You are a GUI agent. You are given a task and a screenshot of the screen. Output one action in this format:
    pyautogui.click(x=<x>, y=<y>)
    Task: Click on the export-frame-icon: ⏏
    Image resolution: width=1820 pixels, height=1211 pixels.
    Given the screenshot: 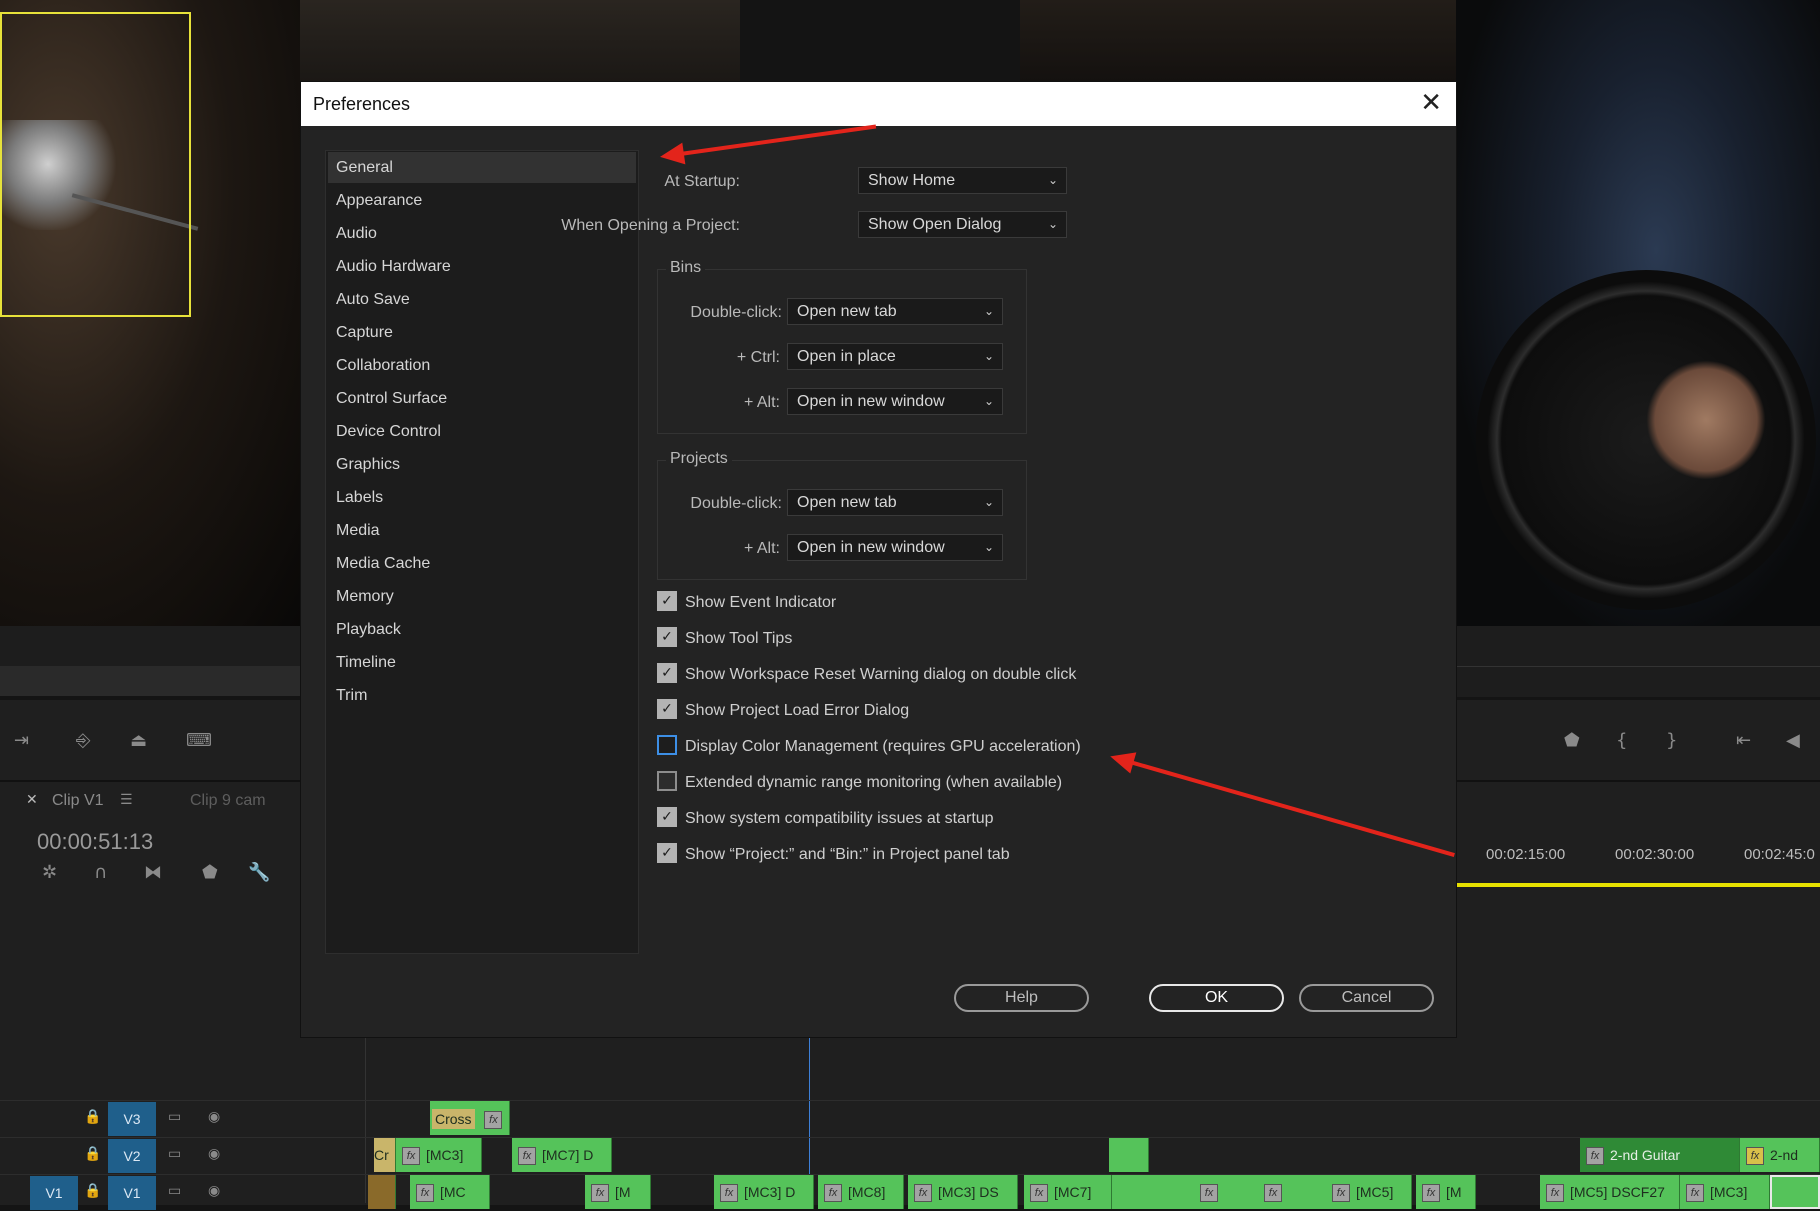 What is the action you would take?
    pyautogui.click(x=138, y=741)
    